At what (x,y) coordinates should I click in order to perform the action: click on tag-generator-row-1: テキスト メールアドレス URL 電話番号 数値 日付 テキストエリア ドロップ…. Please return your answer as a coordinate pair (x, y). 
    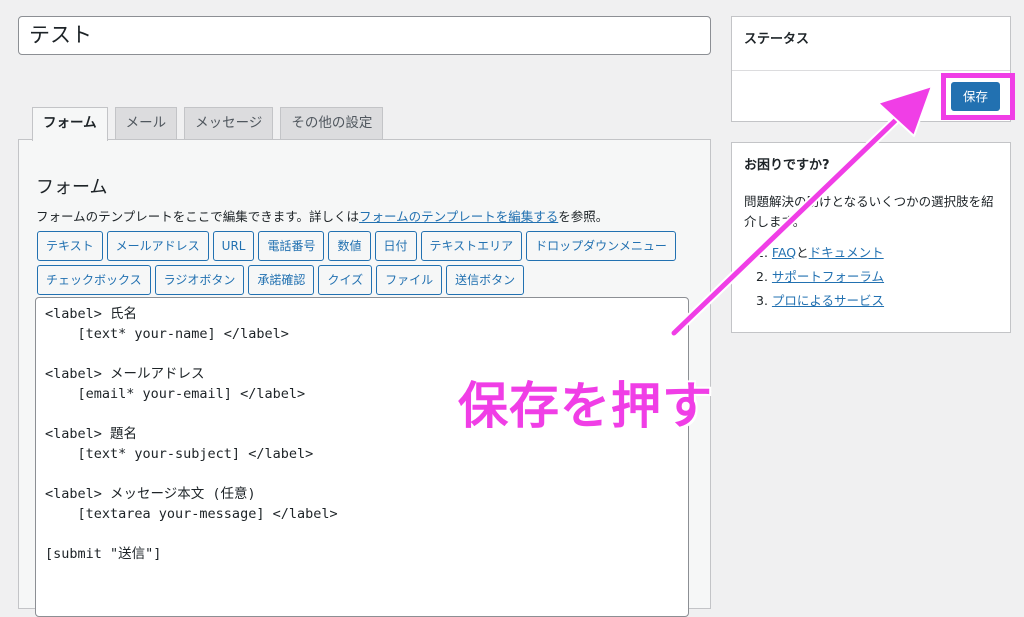
    Looking at the image, I should click on (356, 246).